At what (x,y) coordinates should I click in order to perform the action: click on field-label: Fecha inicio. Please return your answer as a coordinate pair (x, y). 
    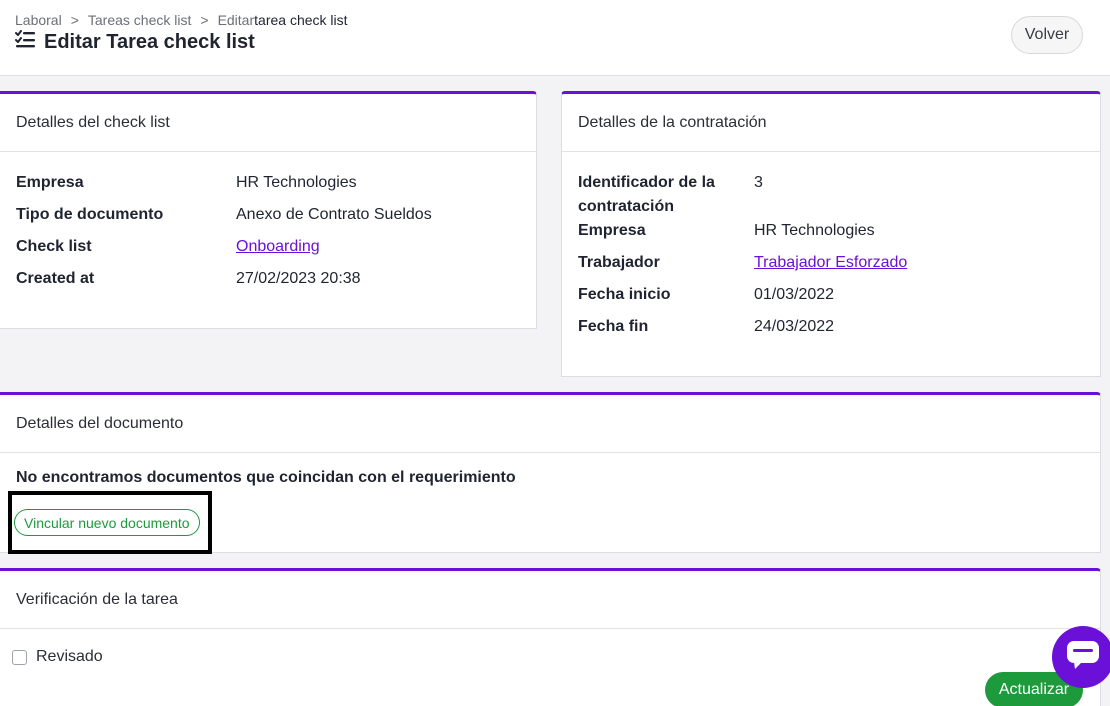
    Looking at the image, I should click on (624, 294).